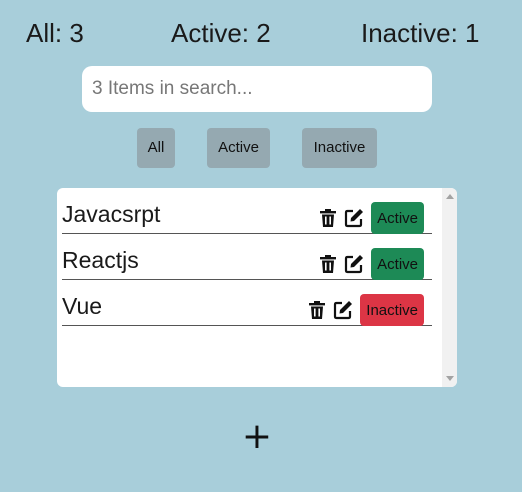  I want to click on all-count: All: 3, so click(55, 33).